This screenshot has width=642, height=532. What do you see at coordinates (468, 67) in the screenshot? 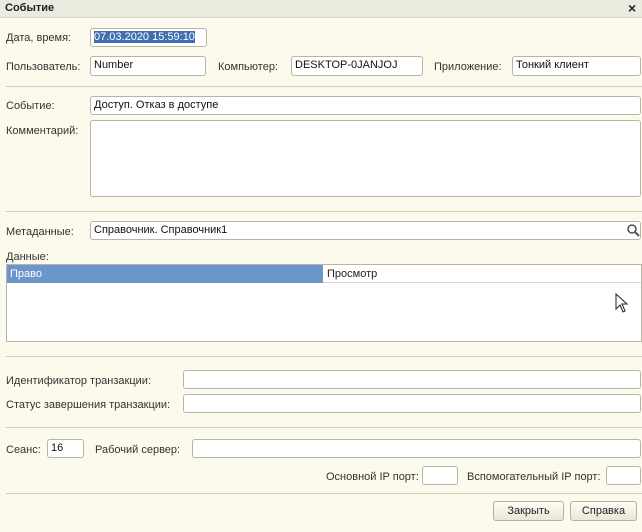
I see `application-label: Приложение:` at bounding box center [468, 67].